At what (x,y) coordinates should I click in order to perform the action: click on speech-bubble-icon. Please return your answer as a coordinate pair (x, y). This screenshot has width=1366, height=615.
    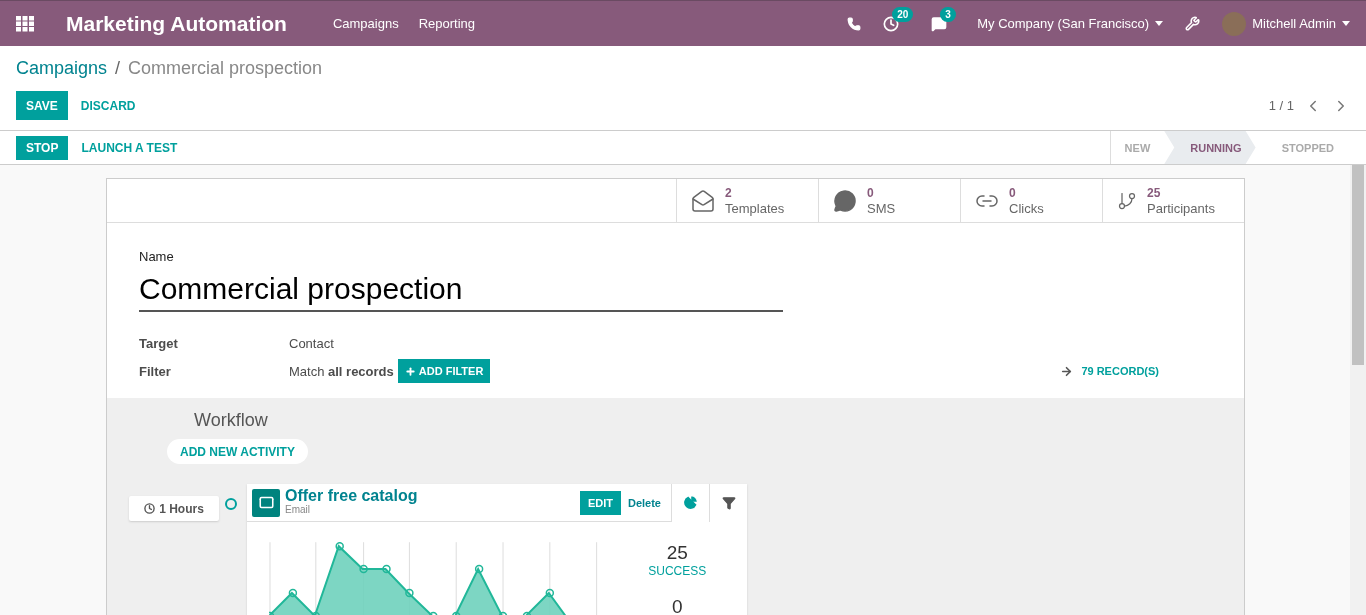
    Looking at the image, I should click on (845, 200).